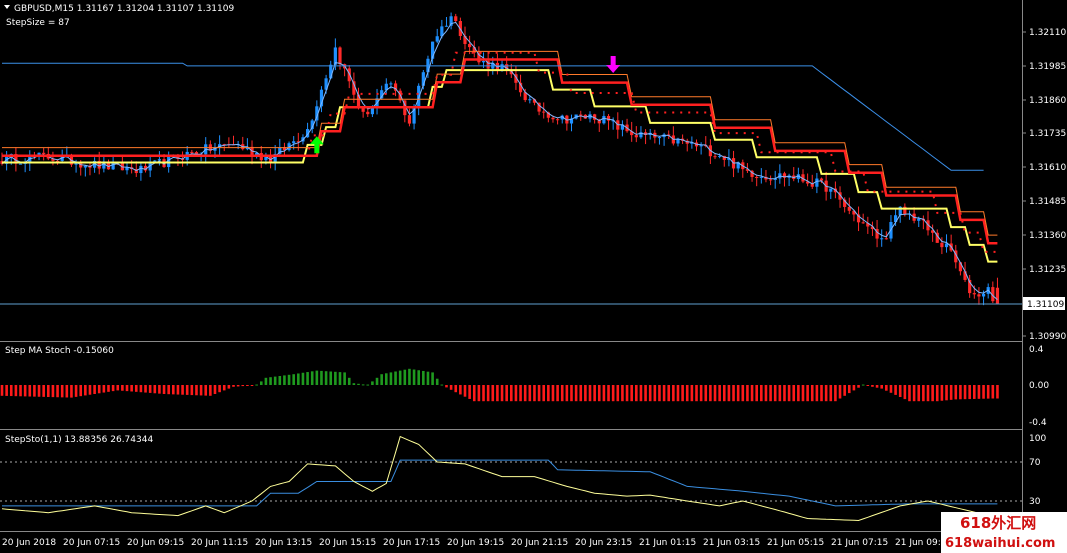 This screenshot has height=553, width=1067. I want to click on indicator2-label: StepSto(1,1) 13.88356 26.74344, so click(79, 440).